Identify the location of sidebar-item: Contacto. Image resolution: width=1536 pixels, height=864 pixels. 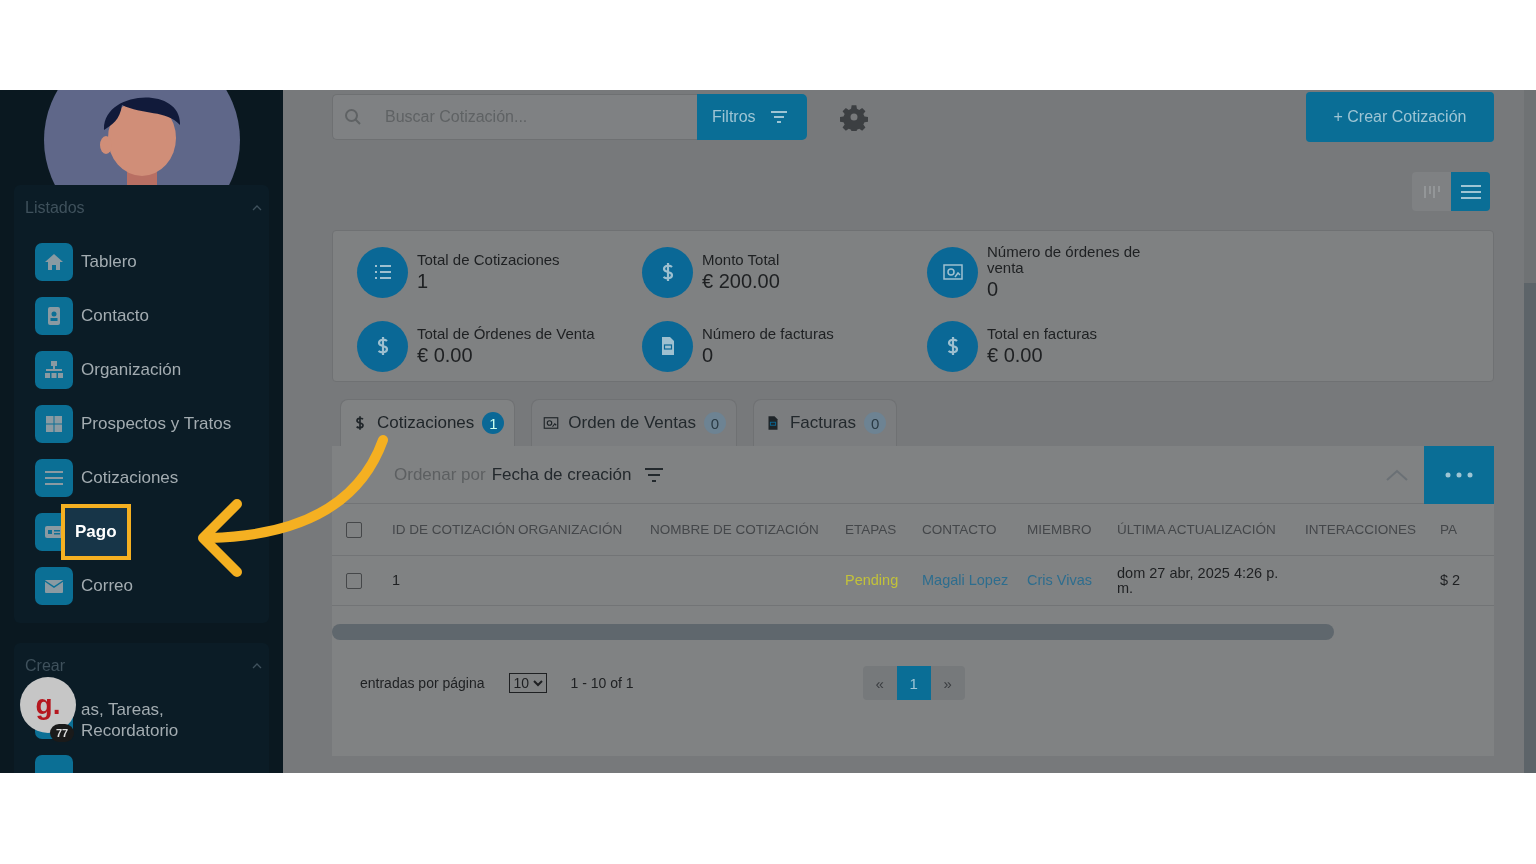
(115, 316).